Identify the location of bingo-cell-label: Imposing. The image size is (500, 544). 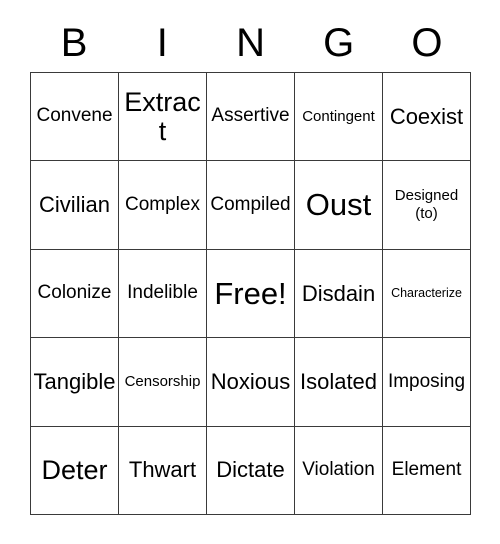
(426, 381).